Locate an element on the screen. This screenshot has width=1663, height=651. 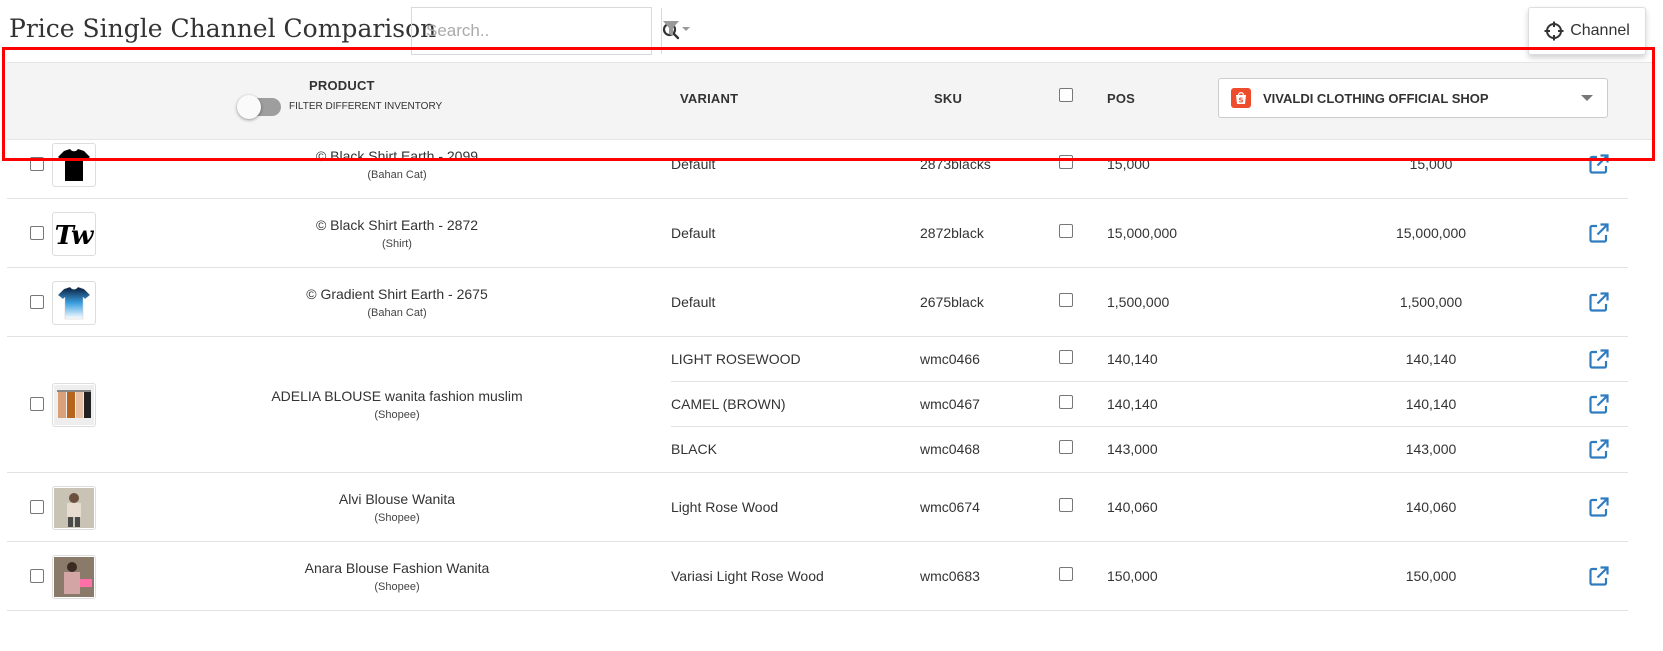
toggle-knob is located at coordinates (249, 107).